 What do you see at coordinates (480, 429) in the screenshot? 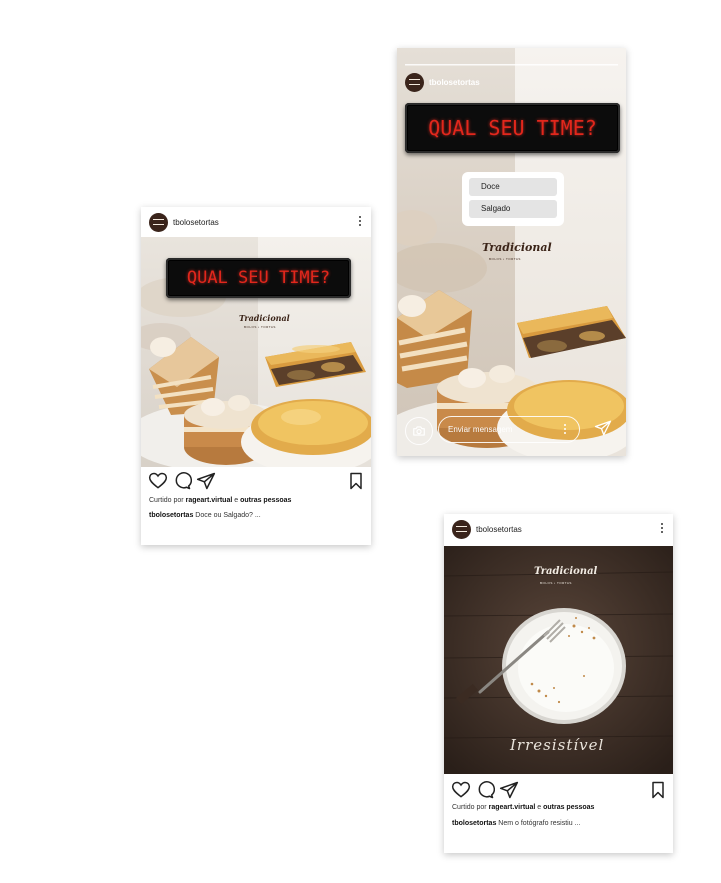
I see `message-input-placeholder: Enviar mensagem` at bounding box center [480, 429].